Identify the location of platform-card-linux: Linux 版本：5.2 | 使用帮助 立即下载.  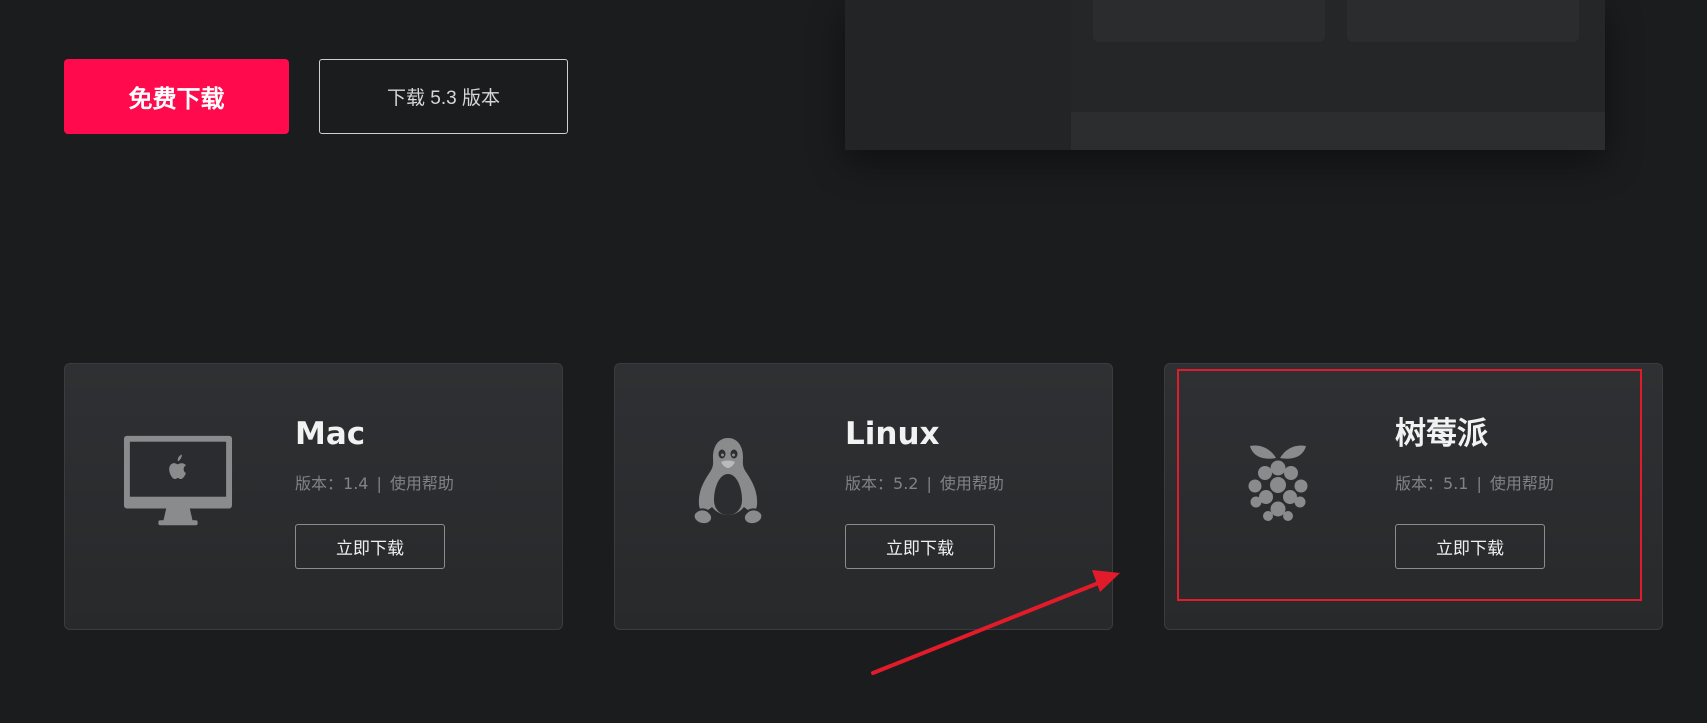
(863, 496).